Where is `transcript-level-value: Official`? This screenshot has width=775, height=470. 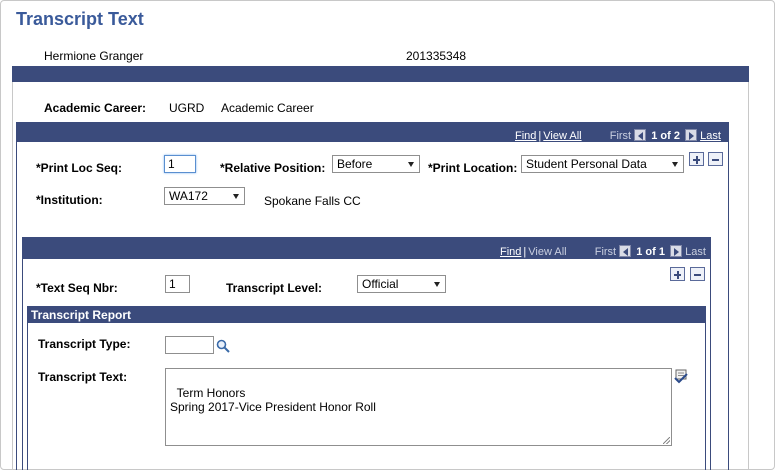
transcript-level-value: Official is located at coordinates (380, 284).